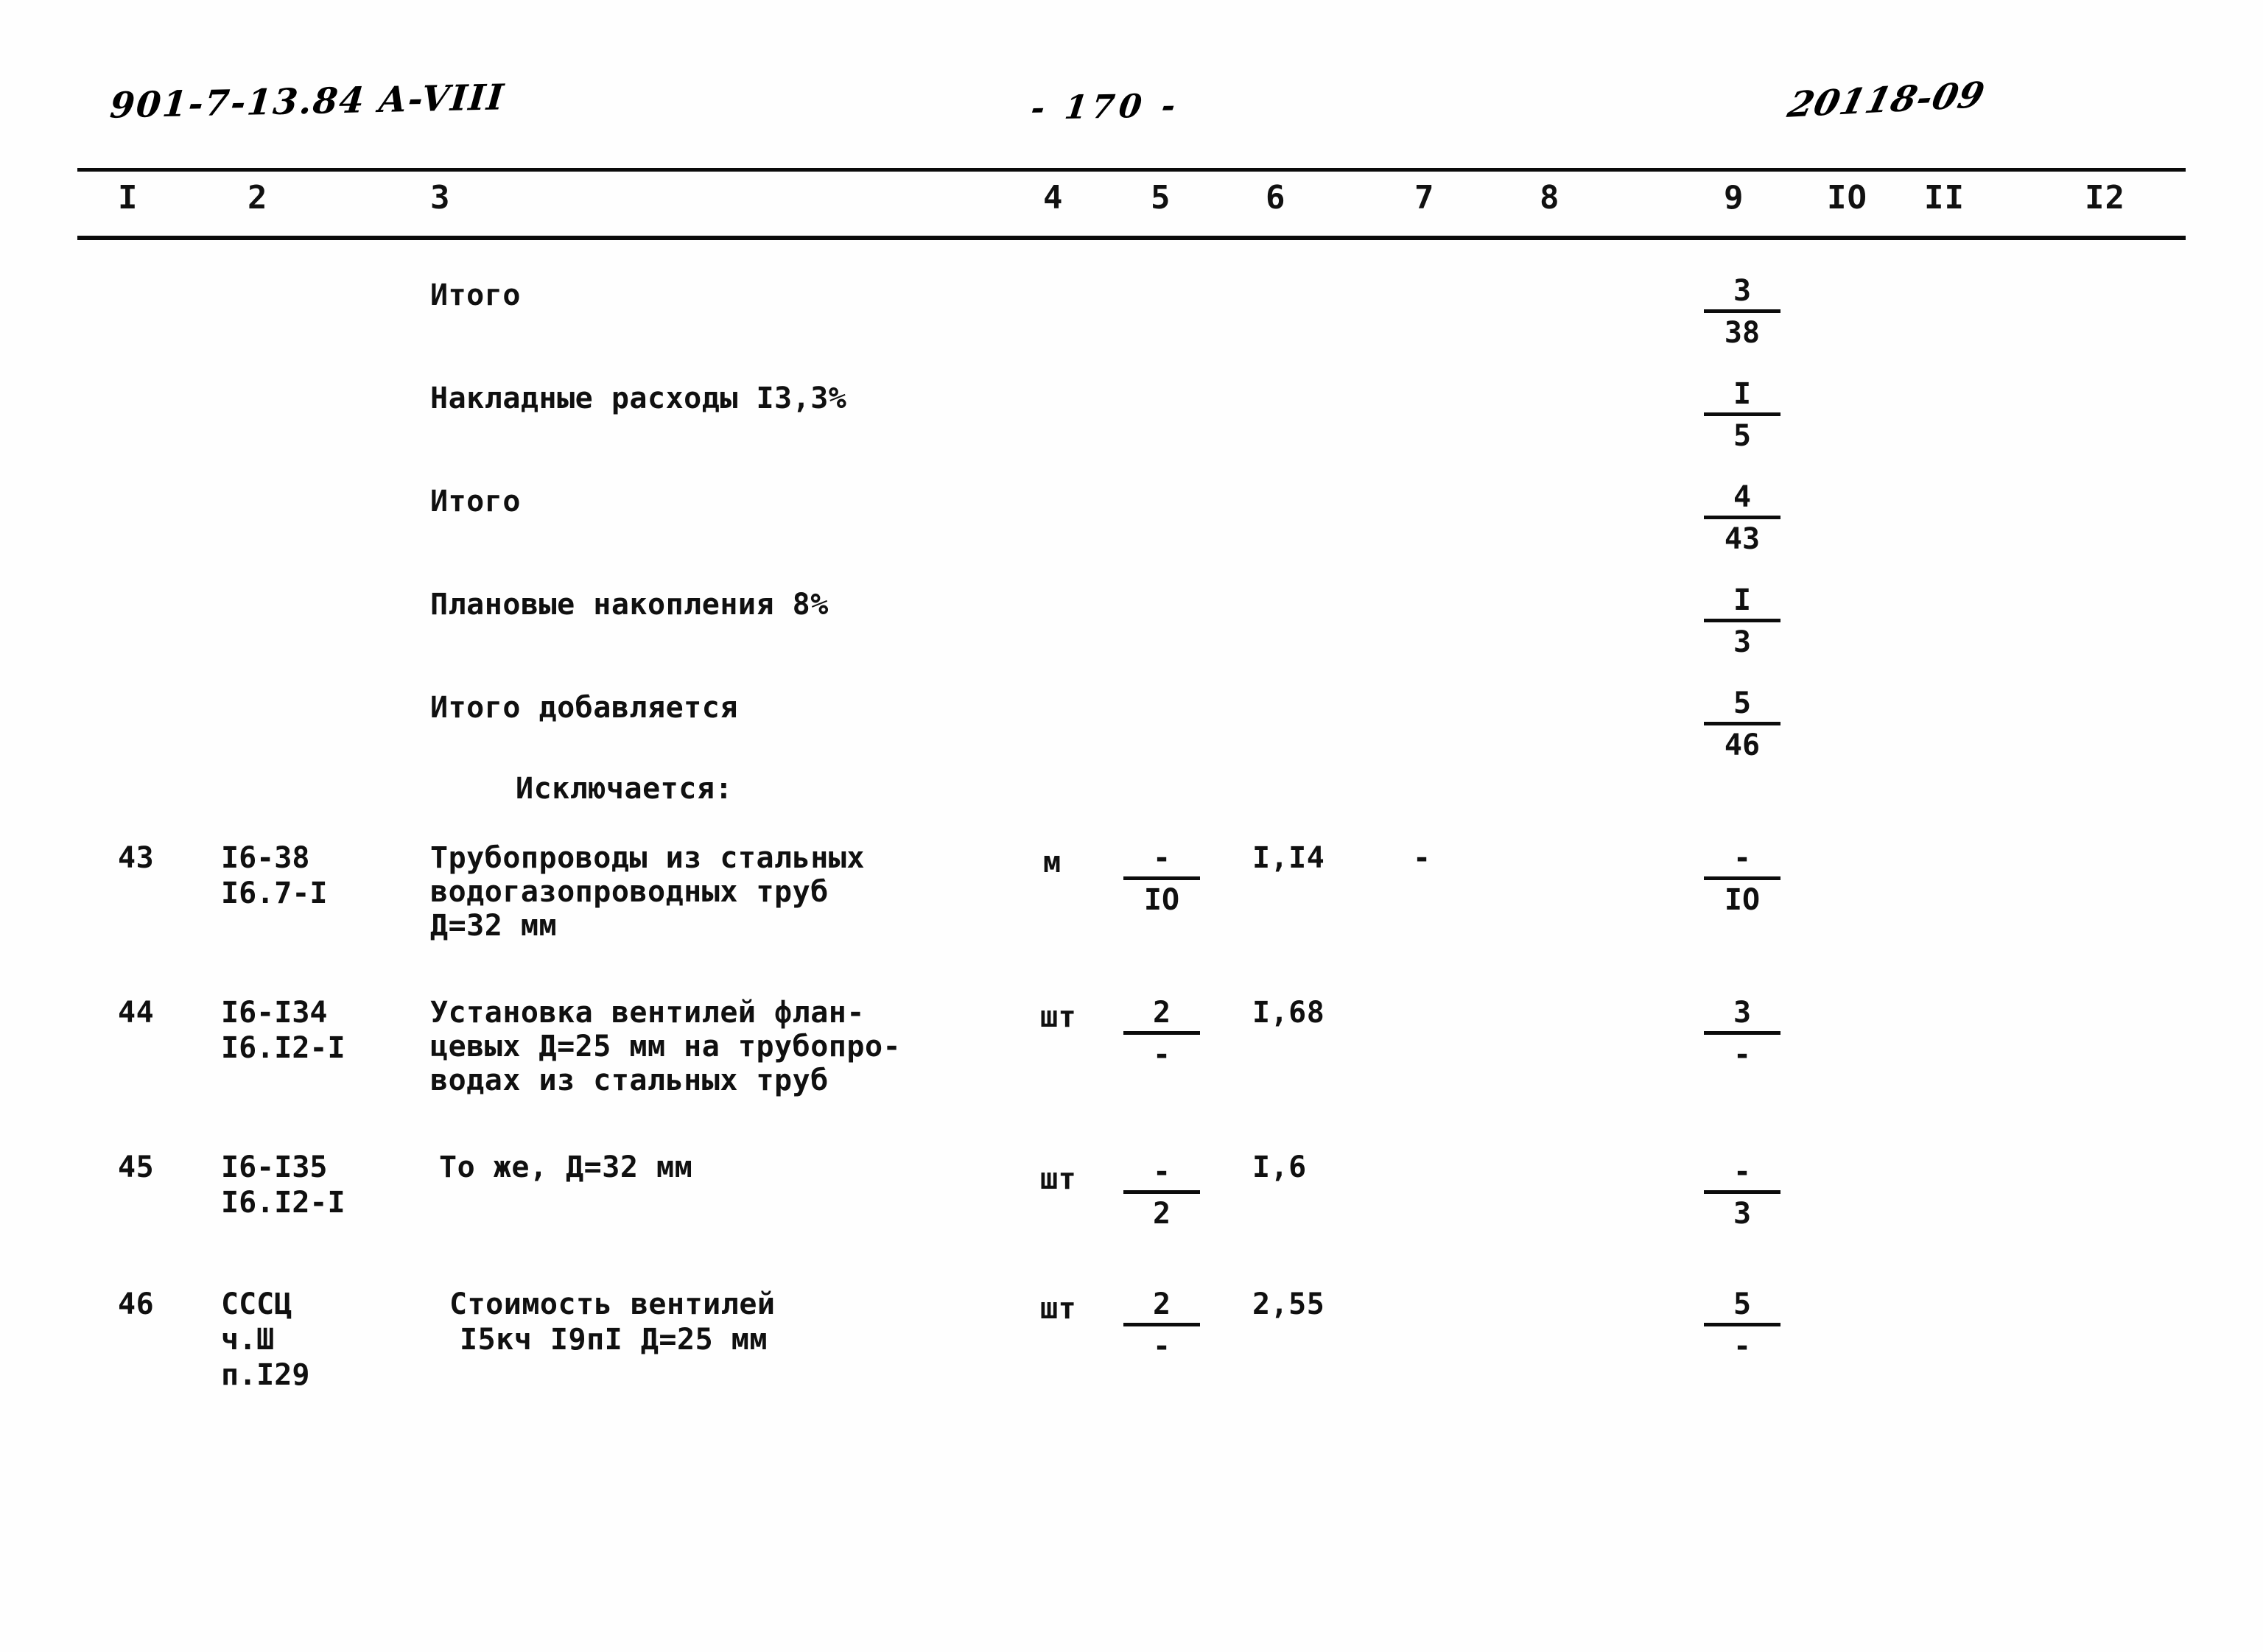 This screenshot has width=2263, height=1652. I want to click on row-45-number: 45, so click(137, 1167).